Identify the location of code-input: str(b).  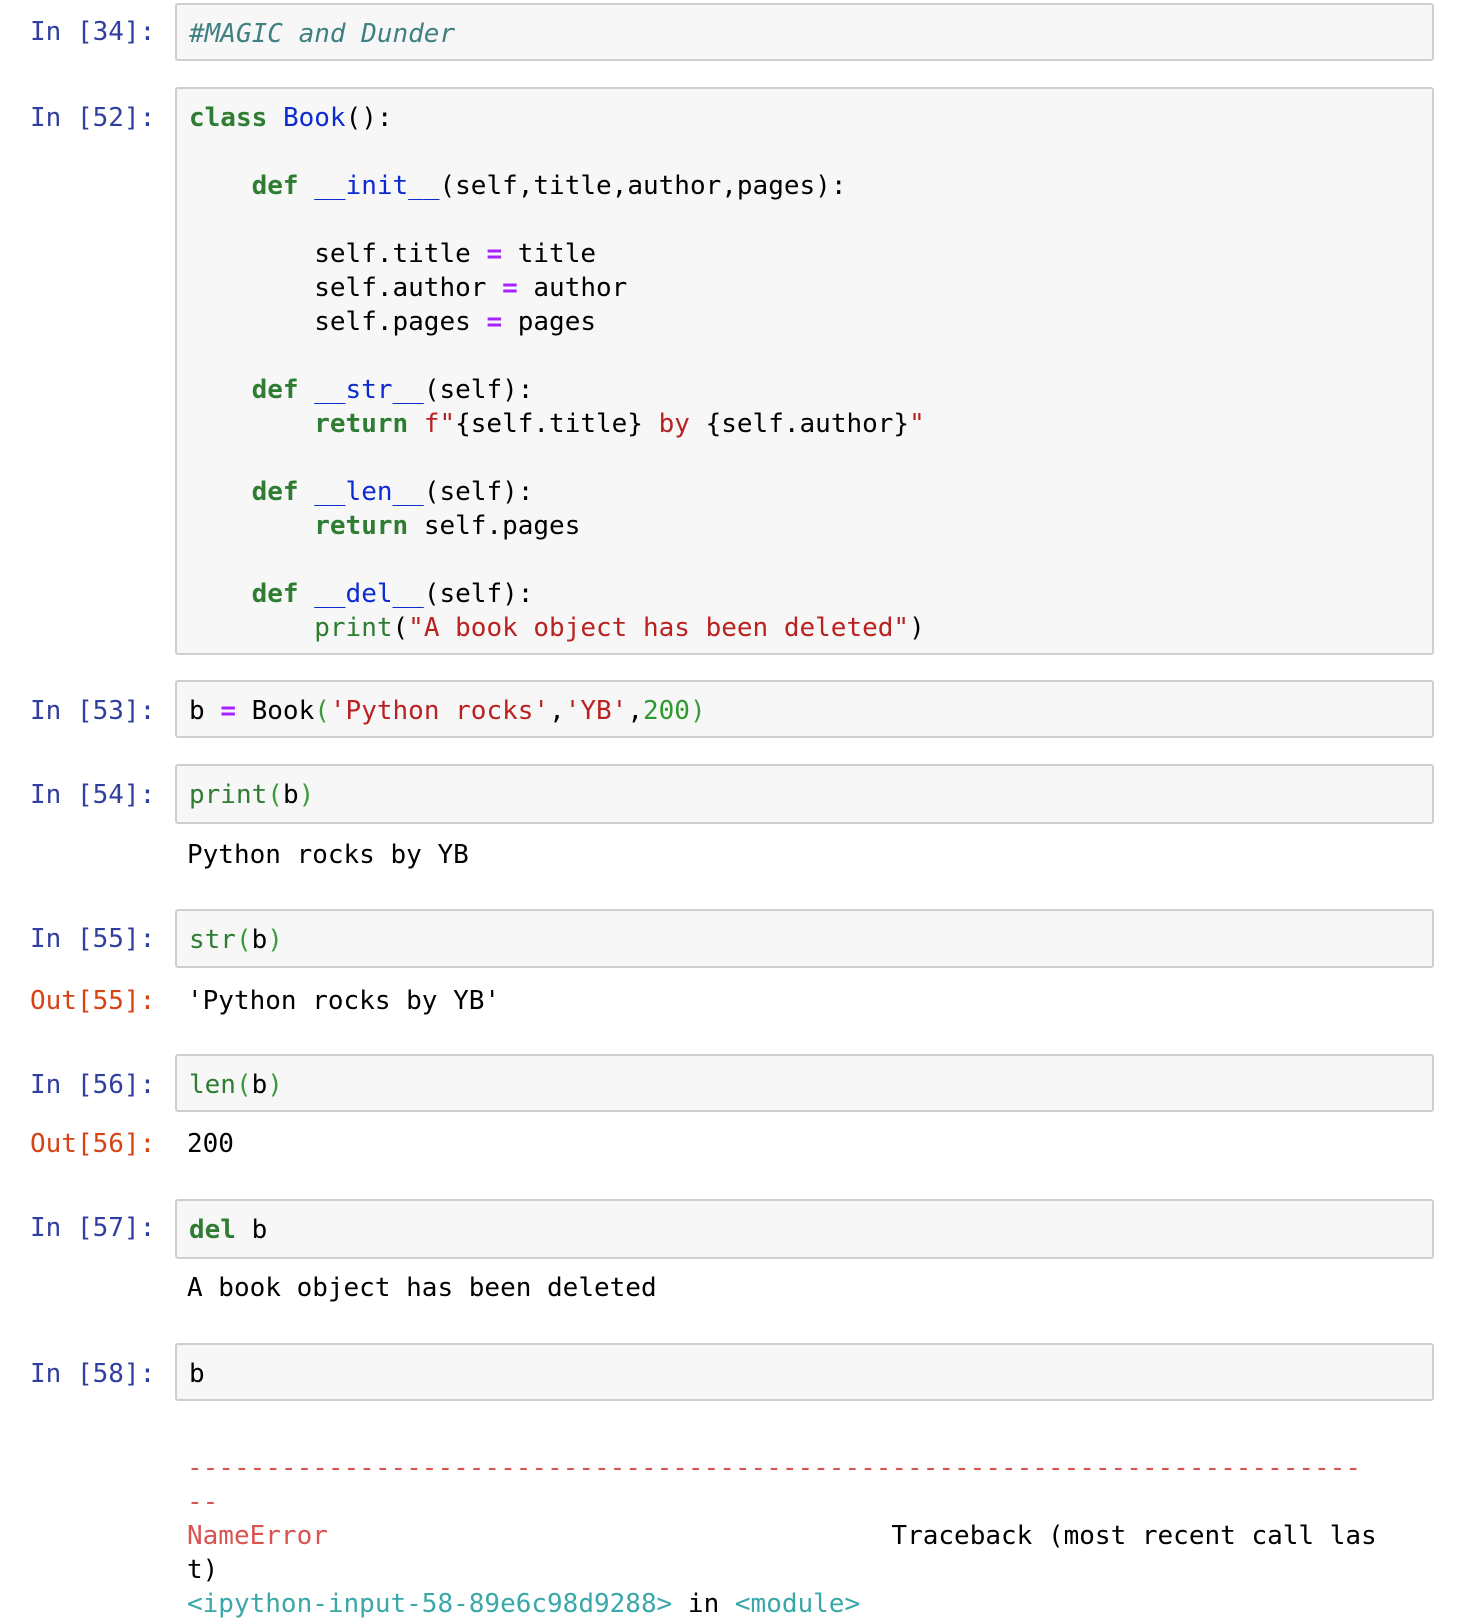
(804, 938).